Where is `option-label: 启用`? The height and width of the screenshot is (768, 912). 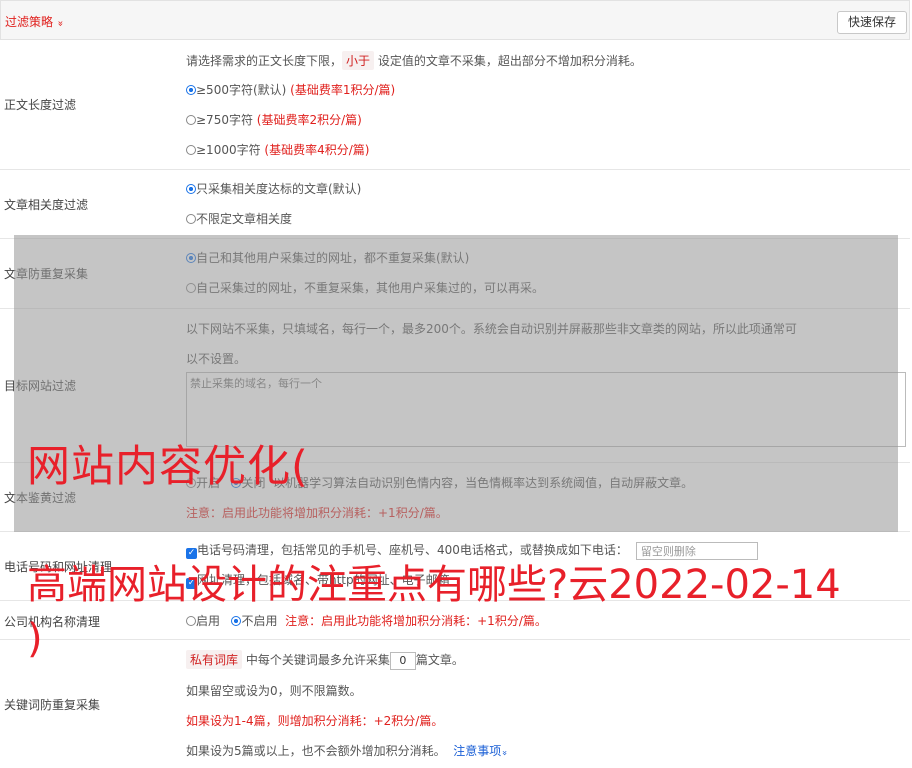
option-label: 启用 is located at coordinates (208, 621).